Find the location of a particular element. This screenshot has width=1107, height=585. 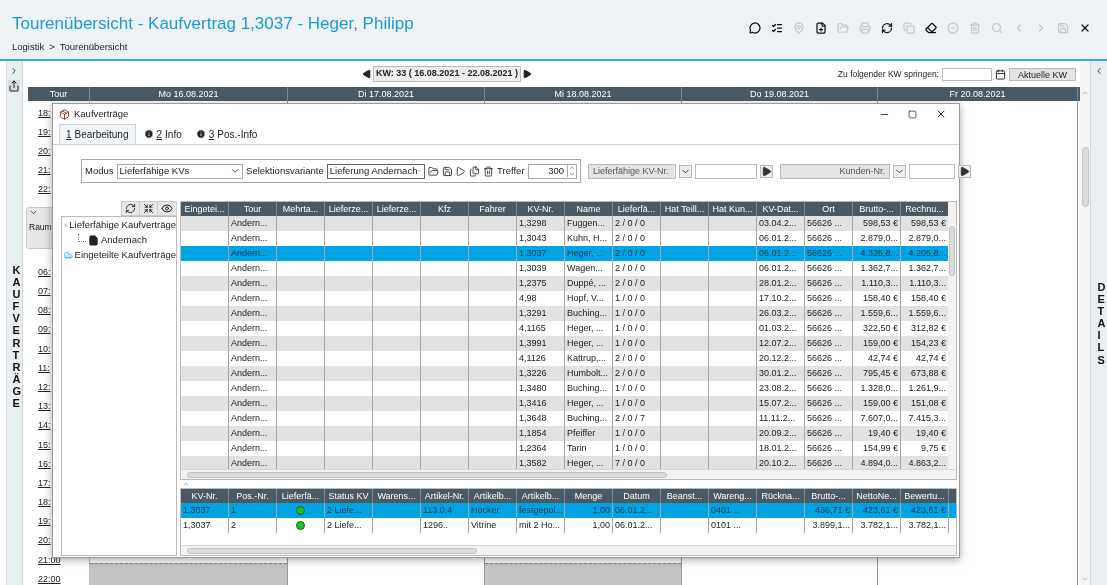

table-cell-text: 154,99 € is located at coordinates (880, 448).